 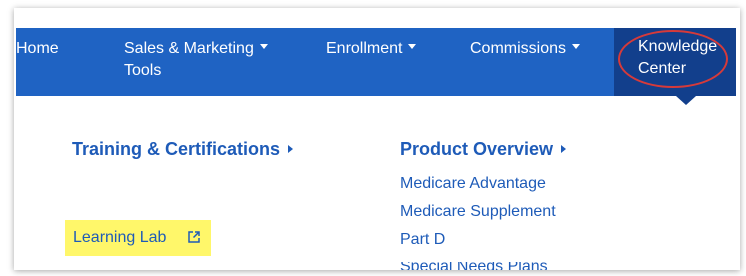 What do you see at coordinates (473, 184) in the screenshot?
I see `menu-link-medicare-advantage: Medicare Advantage` at bounding box center [473, 184].